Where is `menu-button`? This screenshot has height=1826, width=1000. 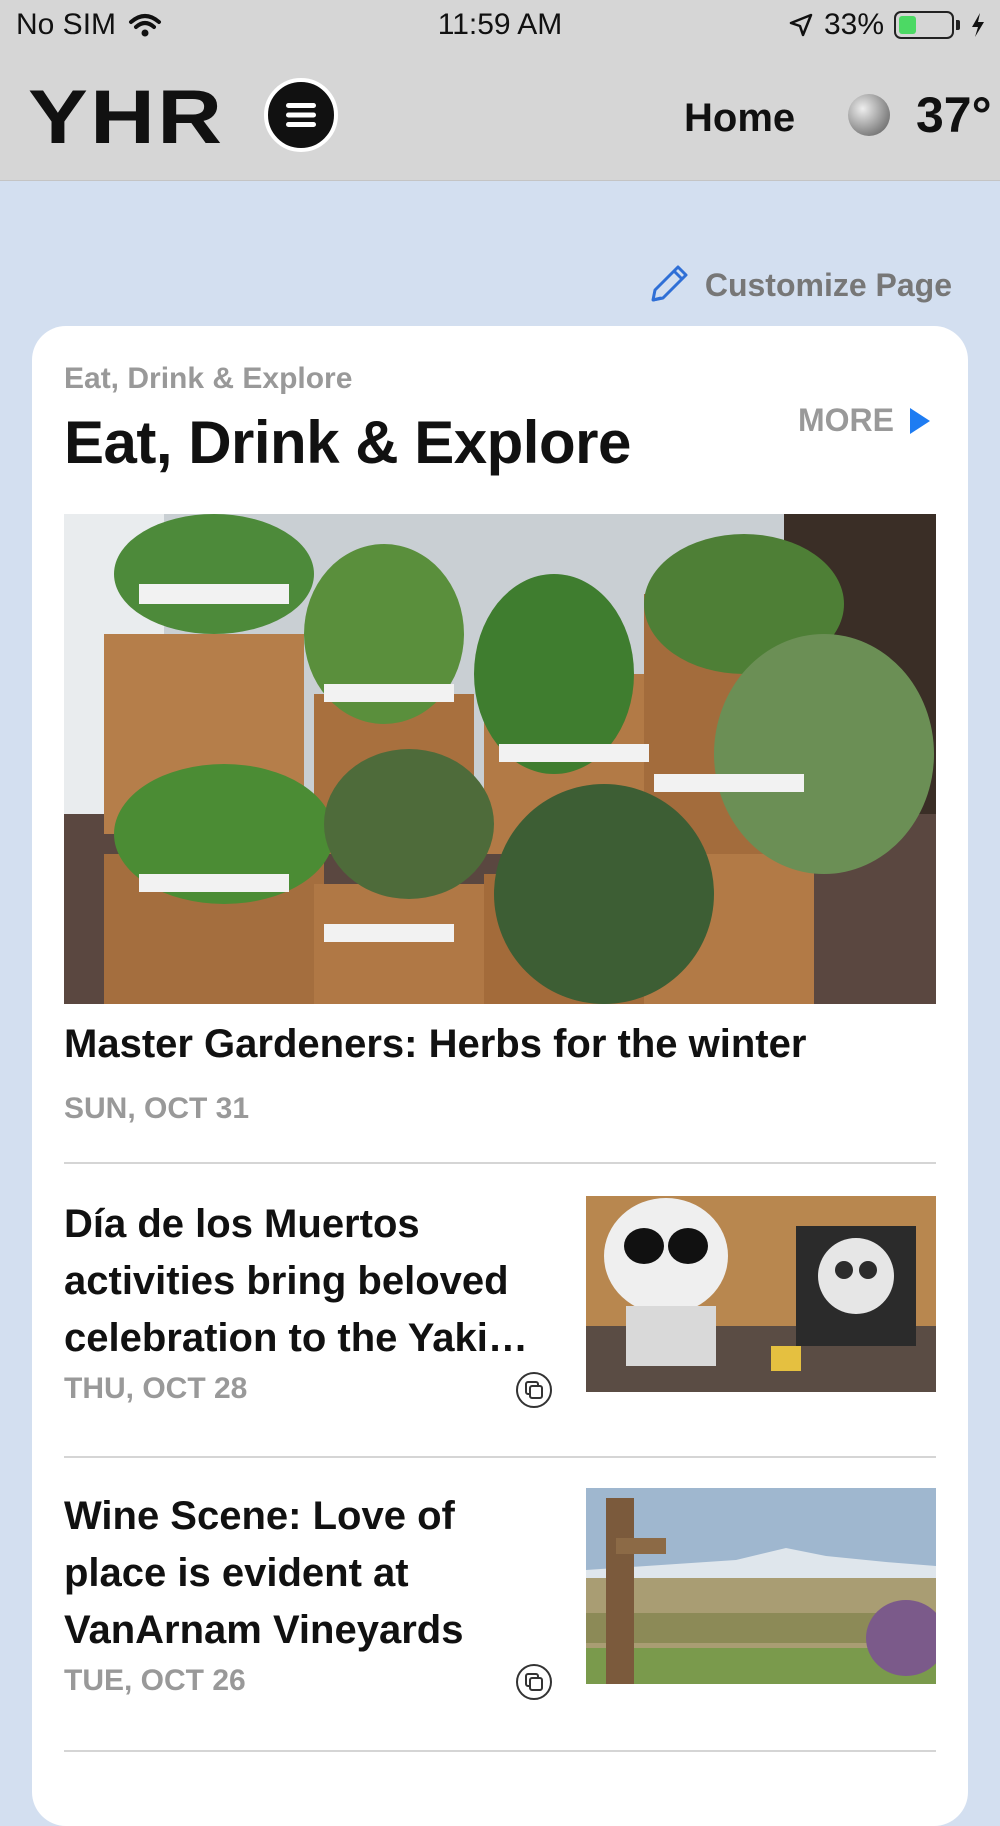 menu-button is located at coordinates (301, 115).